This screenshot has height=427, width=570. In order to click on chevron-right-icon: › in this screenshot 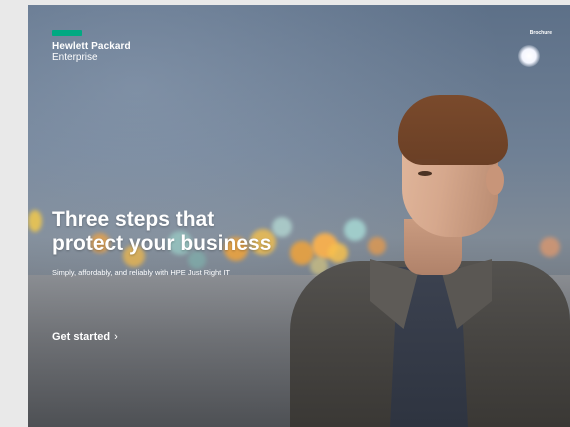, I will do `click(116, 337)`.